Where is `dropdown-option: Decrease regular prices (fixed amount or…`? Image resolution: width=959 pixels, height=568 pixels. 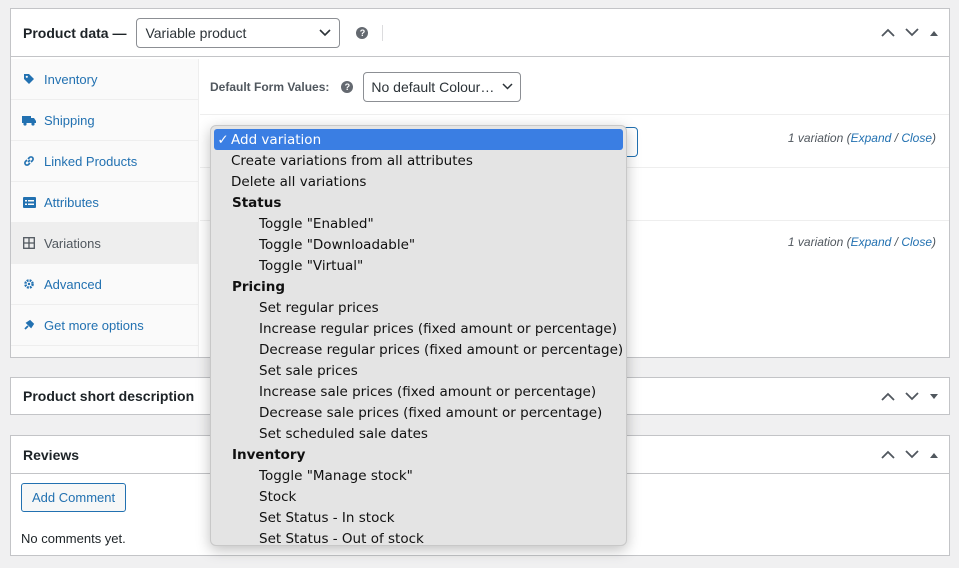
dropdown-option: Decrease regular prices (fixed amount or… is located at coordinates (418, 349).